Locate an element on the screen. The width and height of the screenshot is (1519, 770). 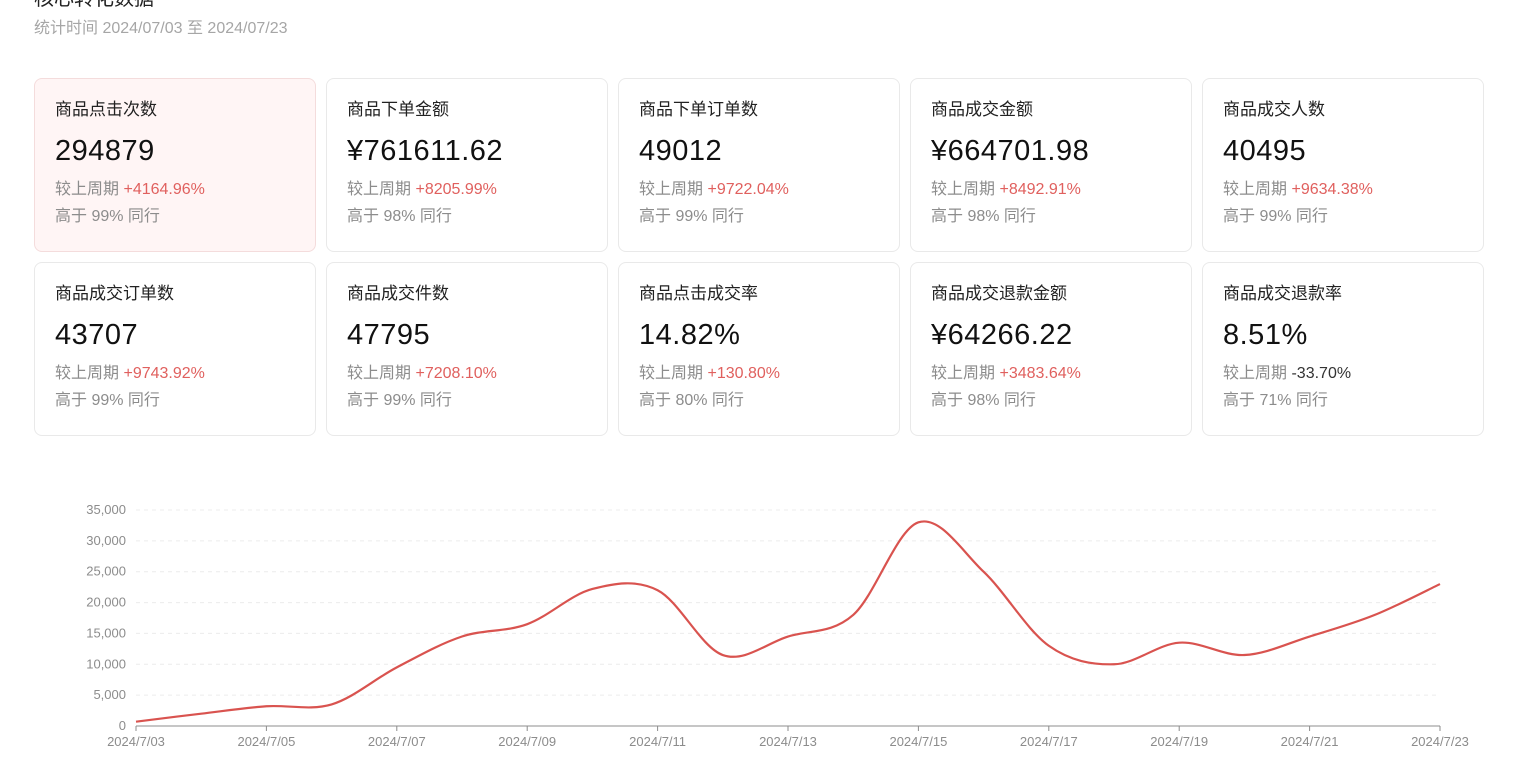
metric-label: 商品下单订单数 is located at coordinates (698, 109).